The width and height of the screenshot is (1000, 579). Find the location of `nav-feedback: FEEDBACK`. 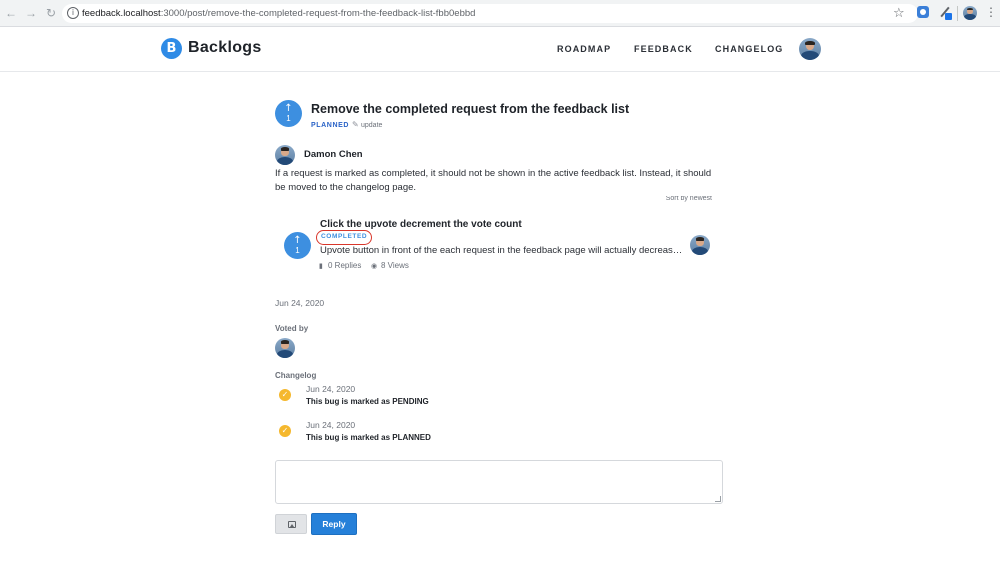

nav-feedback: FEEDBACK is located at coordinates (663, 49).